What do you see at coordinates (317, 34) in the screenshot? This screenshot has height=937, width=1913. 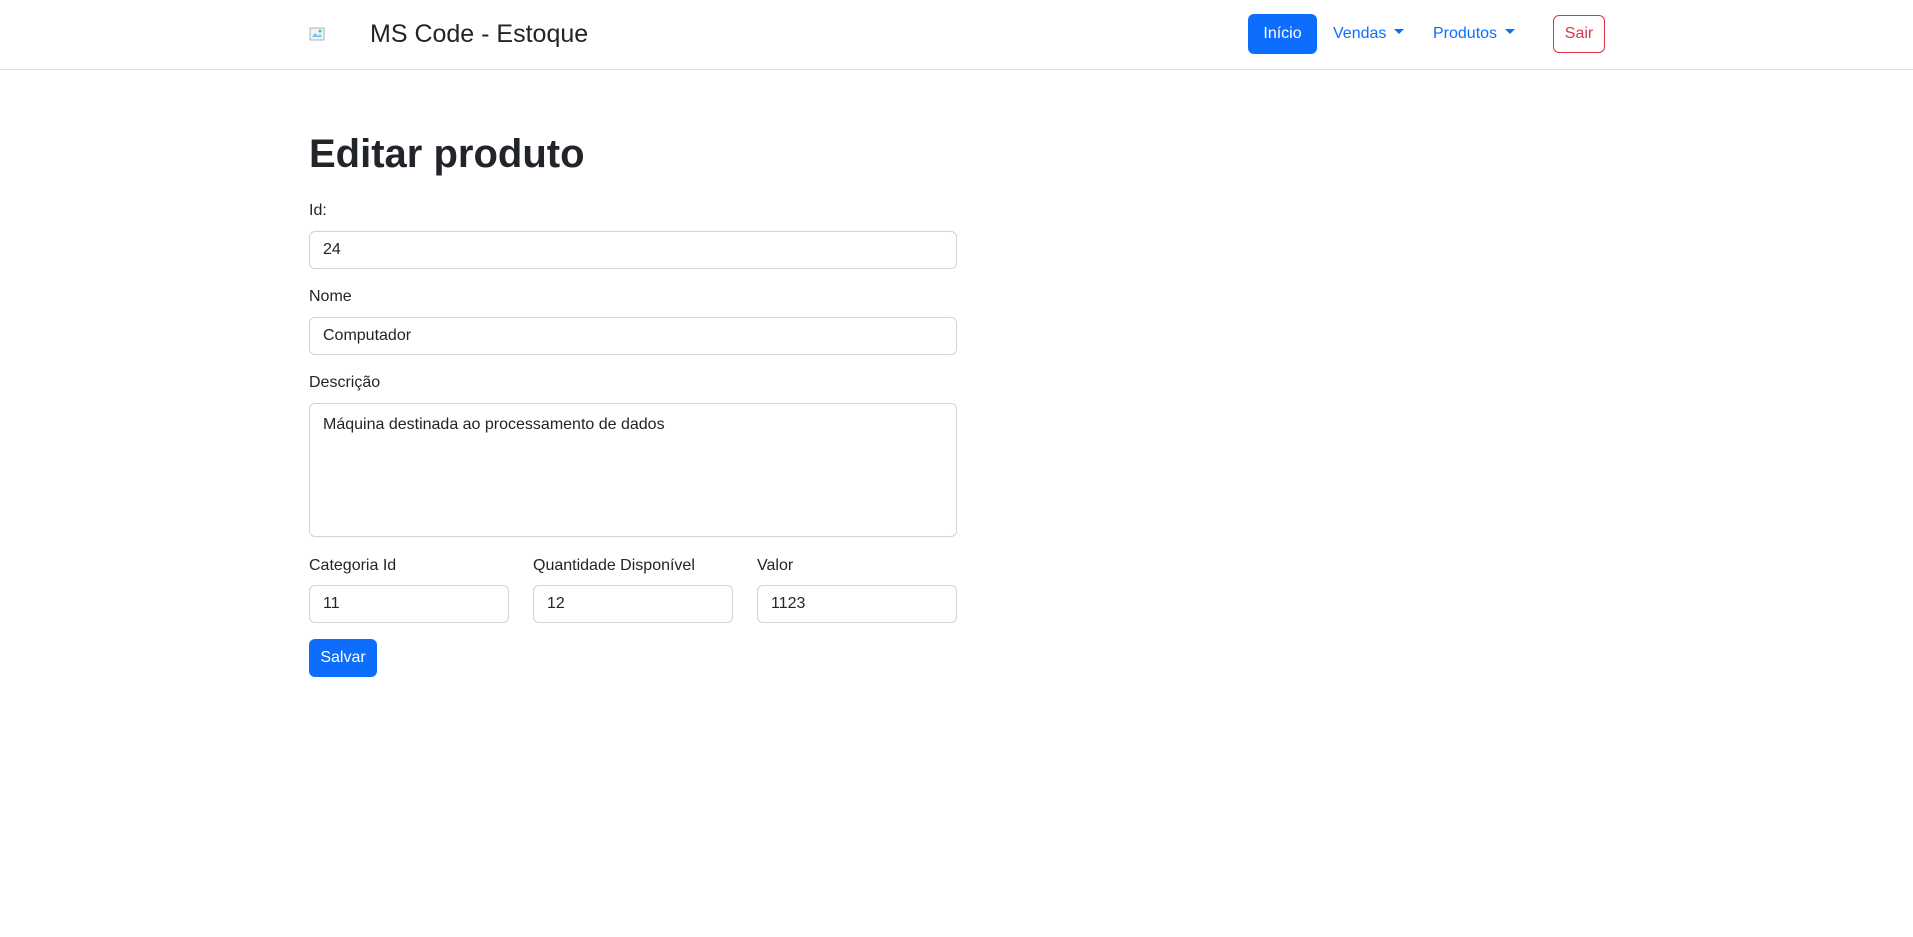 I see `broken-image-icon` at bounding box center [317, 34].